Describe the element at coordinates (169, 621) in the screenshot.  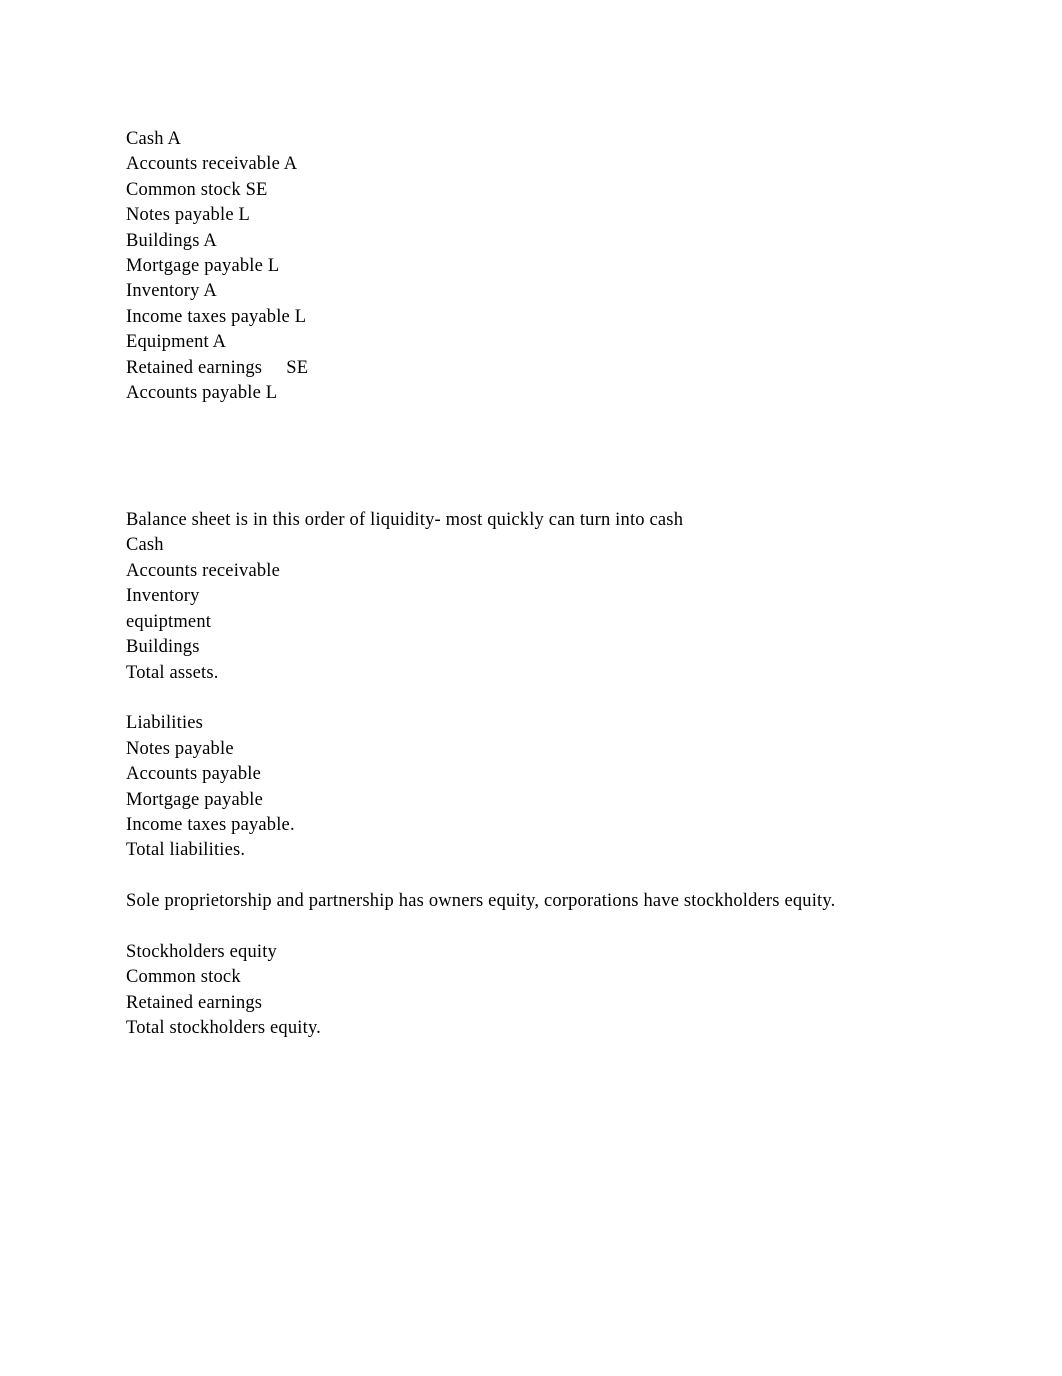
I see `list-item: equiptment` at that location.